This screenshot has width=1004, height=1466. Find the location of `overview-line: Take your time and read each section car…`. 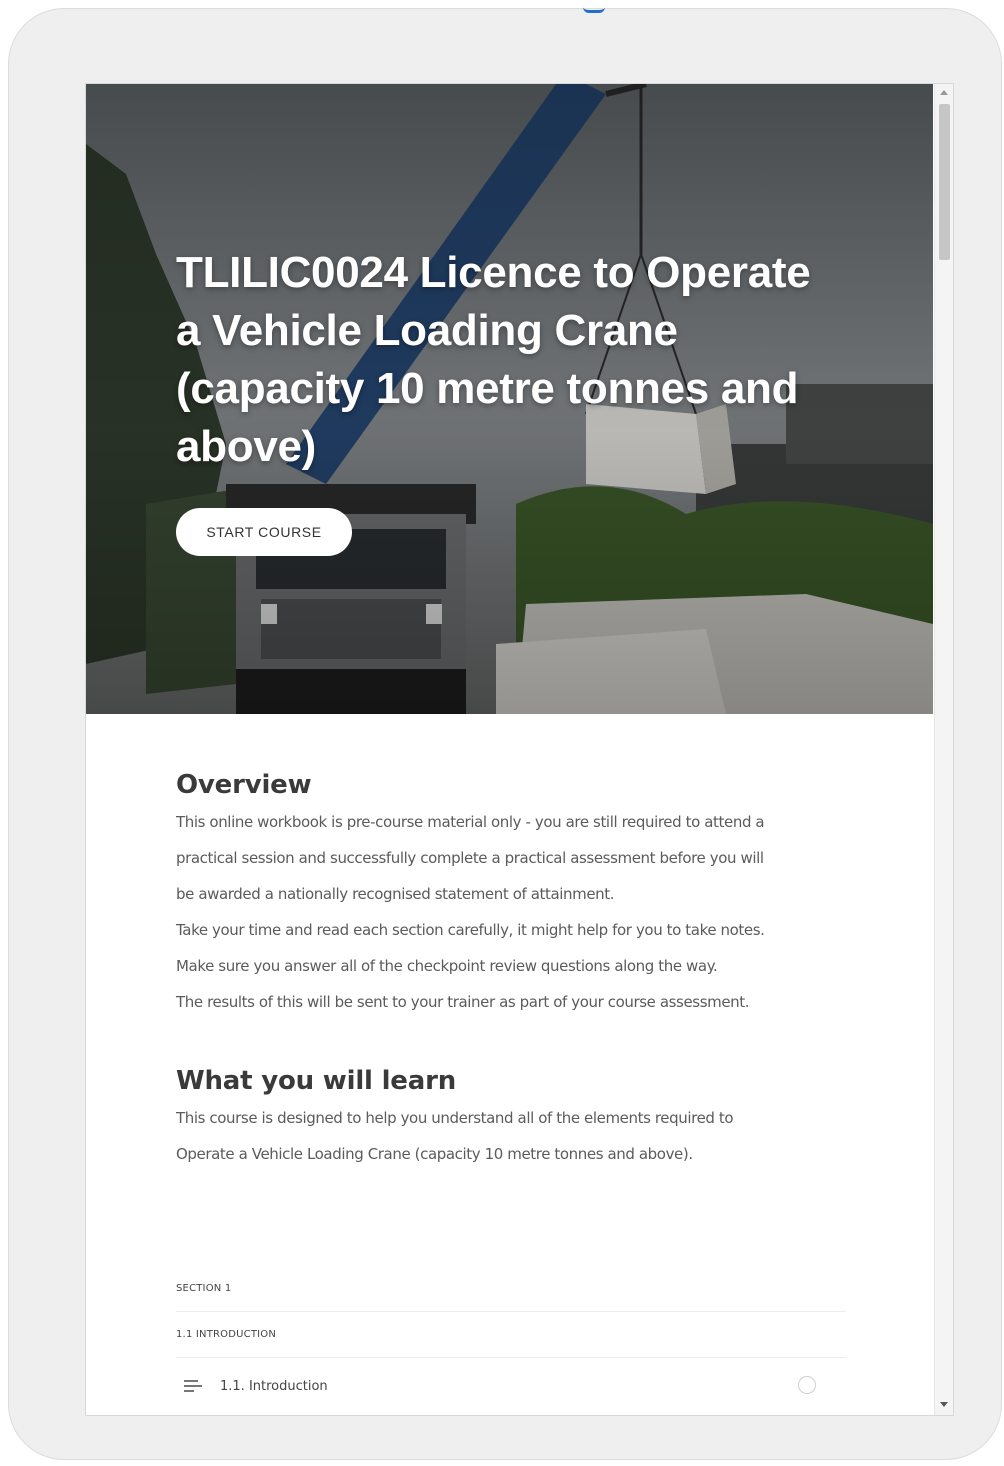

overview-line: Take your time and read each section car… is located at coordinates (470, 930).